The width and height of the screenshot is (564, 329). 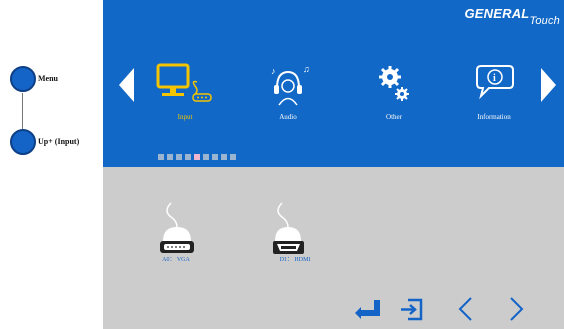 What do you see at coordinates (288, 117) in the screenshot?
I see `menu-item-audio-label: Audio` at bounding box center [288, 117].